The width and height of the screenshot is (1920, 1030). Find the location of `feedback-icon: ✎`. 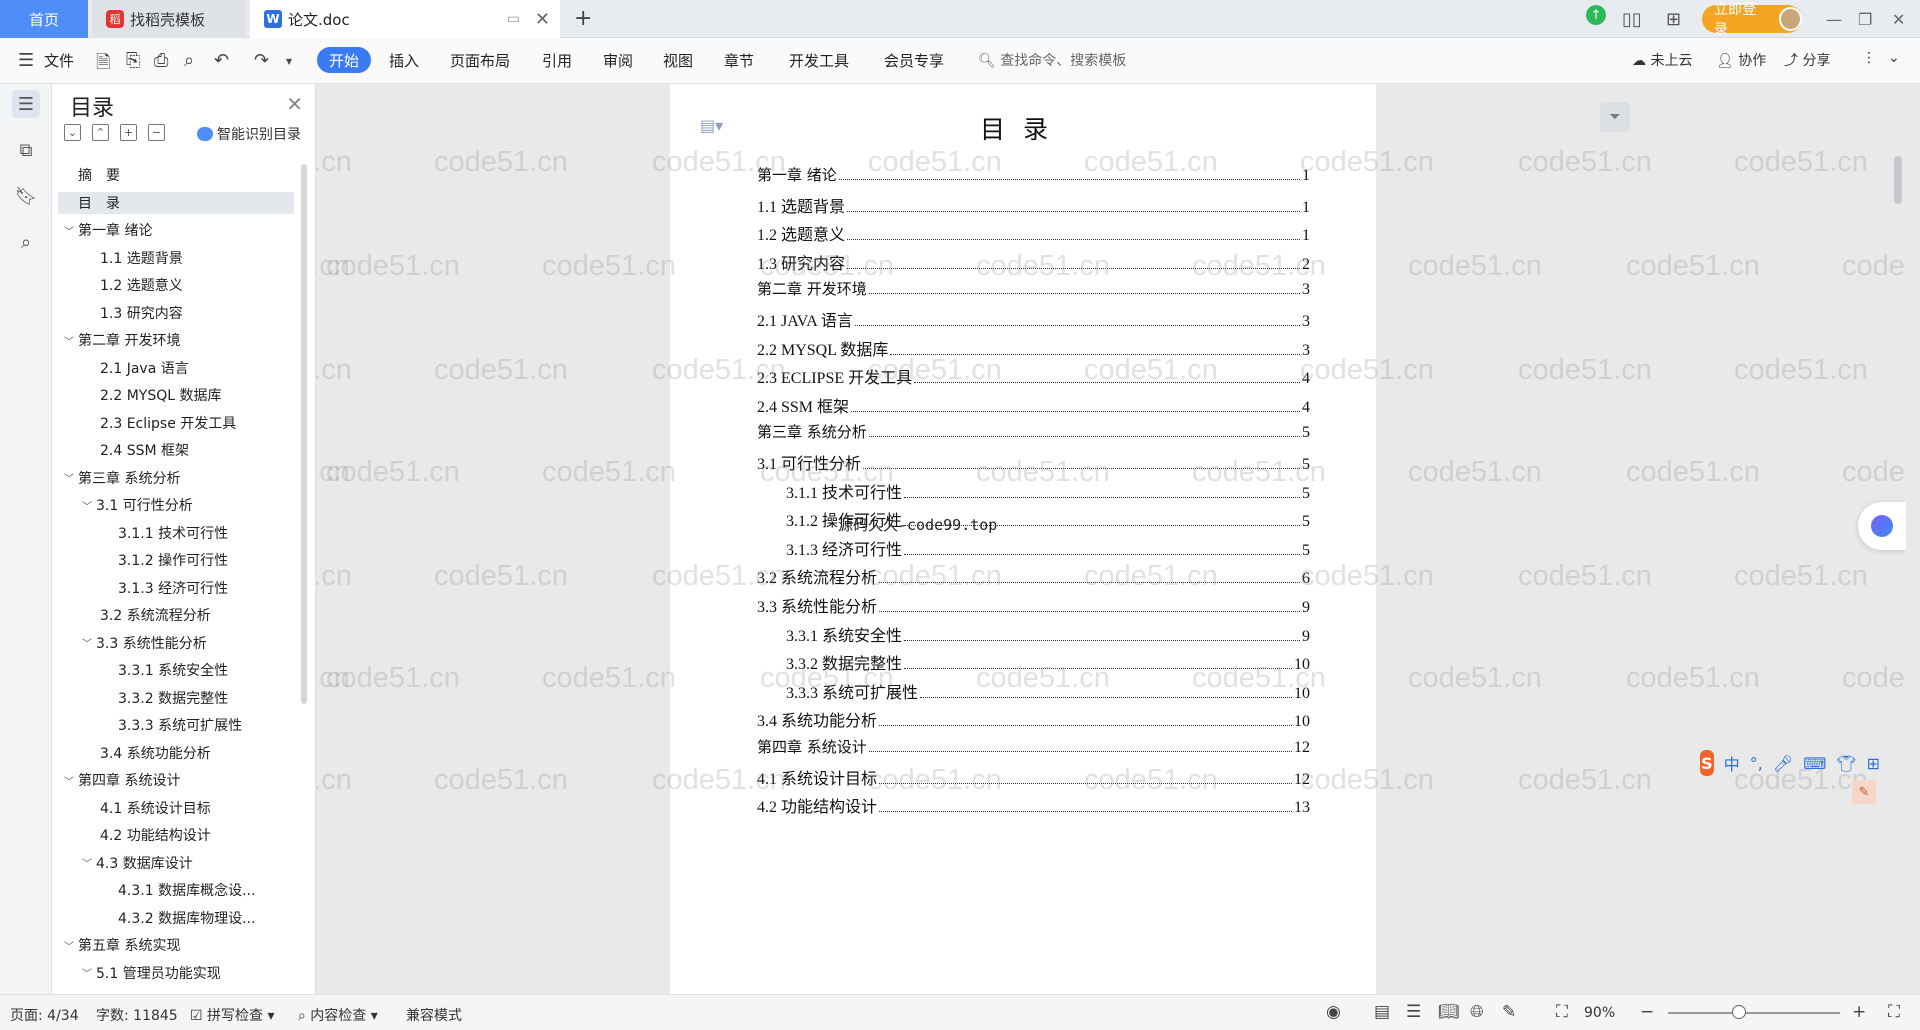

feedback-icon: ✎ is located at coordinates (1864, 792).